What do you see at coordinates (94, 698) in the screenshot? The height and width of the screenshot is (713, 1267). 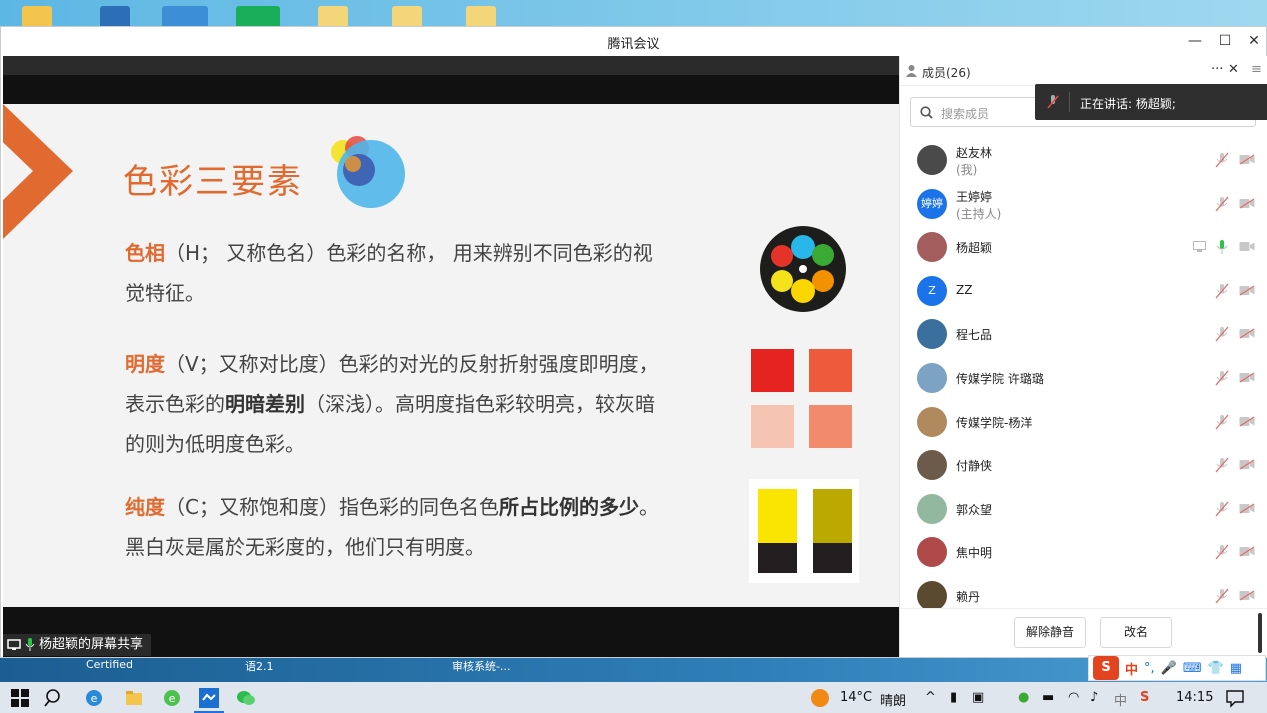 I see `browser-icon: e` at bounding box center [94, 698].